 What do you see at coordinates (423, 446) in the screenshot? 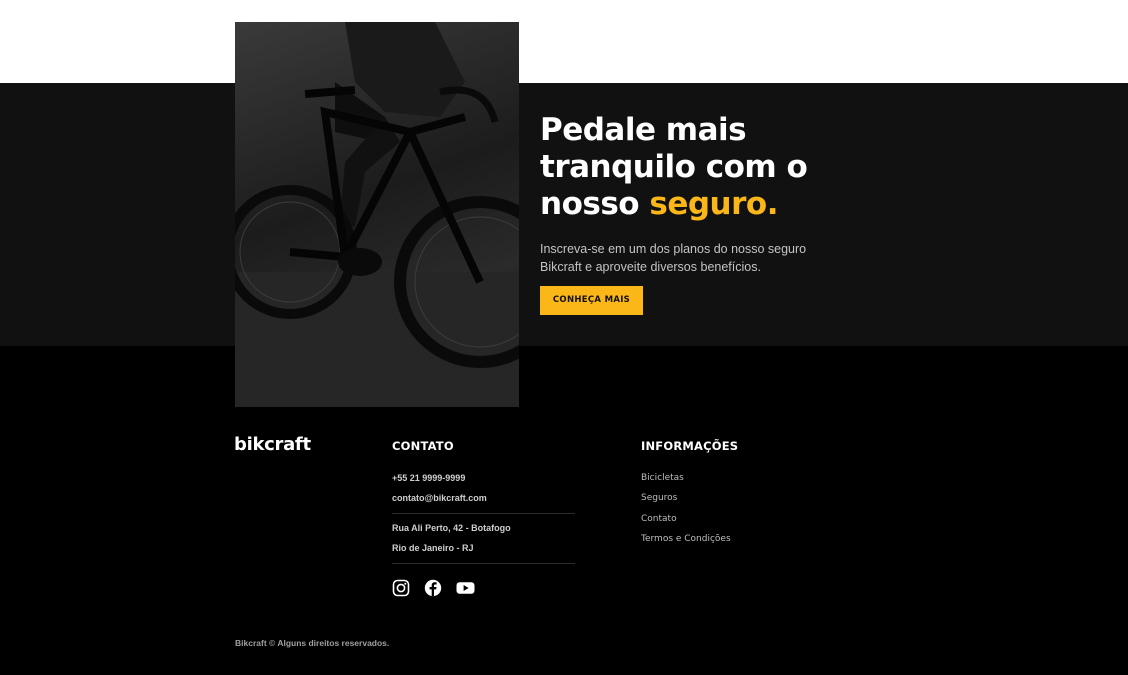
I see `contact-title: CONTATO` at bounding box center [423, 446].